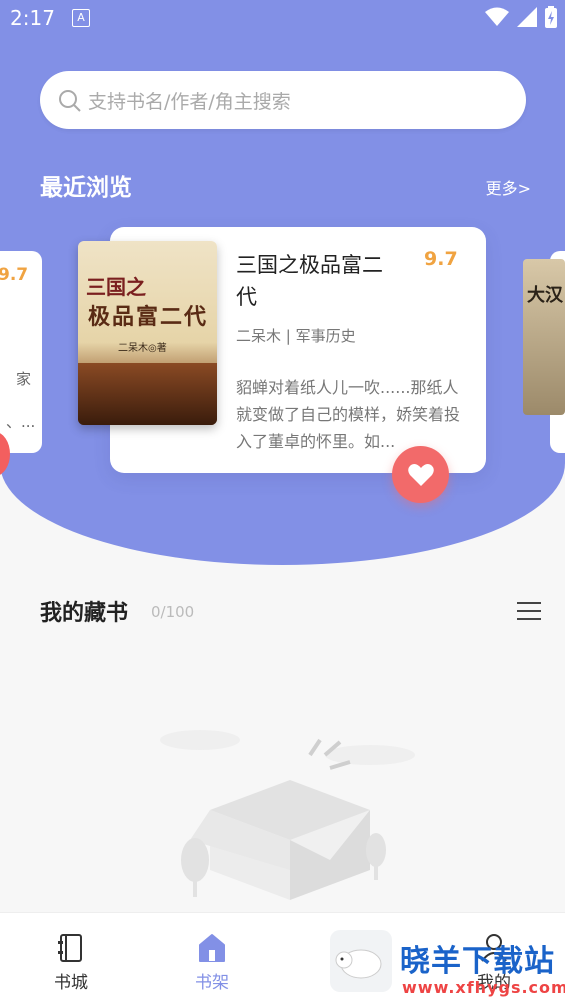 This screenshot has height=1005, width=565. What do you see at coordinates (483, 987) in the screenshot?
I see `watermark-url: www.xfhygs.com` at bounding box center [483, 987].